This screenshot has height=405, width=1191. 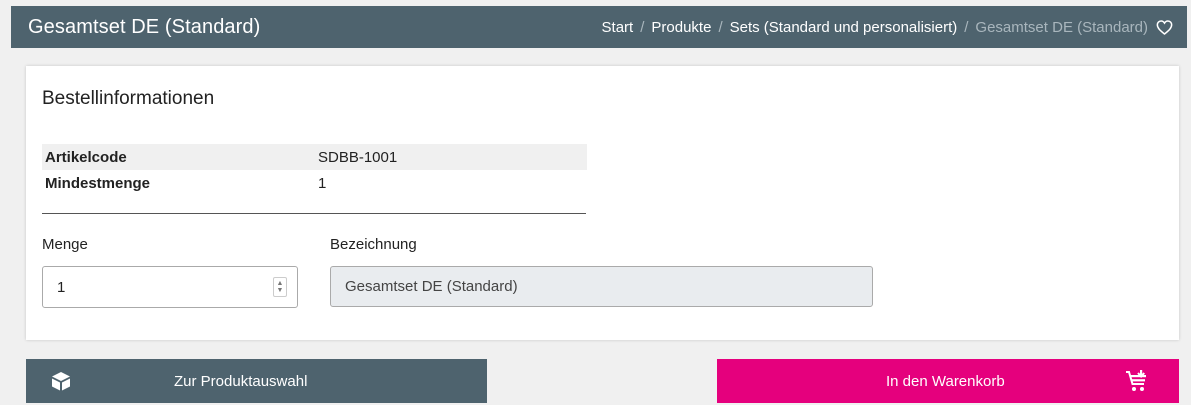 I want to click on table-row: Mindestmenge 1, so click(x=314, y=183).